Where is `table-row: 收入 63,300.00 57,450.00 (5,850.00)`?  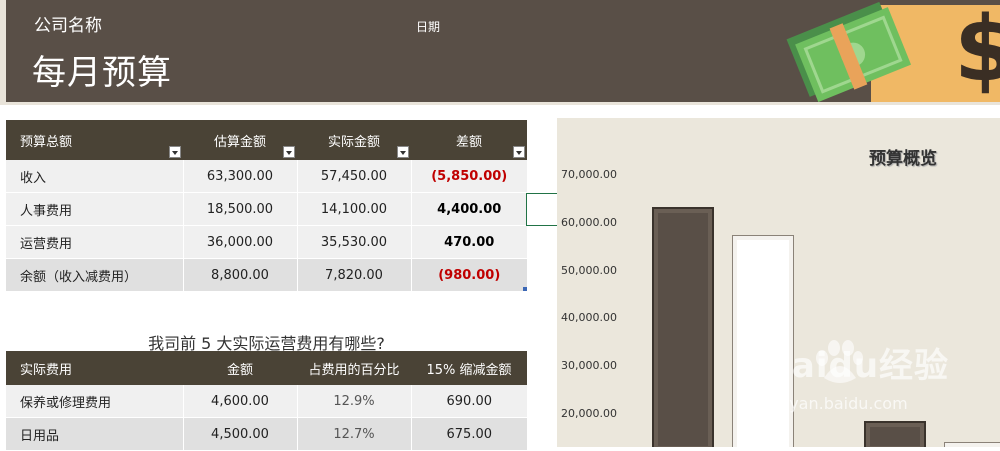 table-row: 收入 63,300.00 57,450.00 (5,850.00) is located at coordinates (266, 176).